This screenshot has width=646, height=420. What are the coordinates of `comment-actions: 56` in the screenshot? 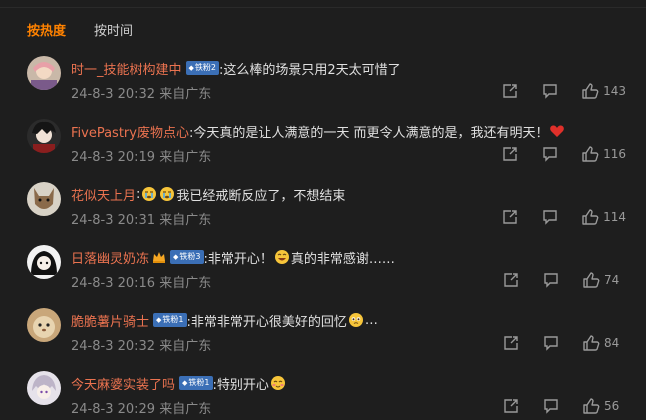 It's located at (564, 406).